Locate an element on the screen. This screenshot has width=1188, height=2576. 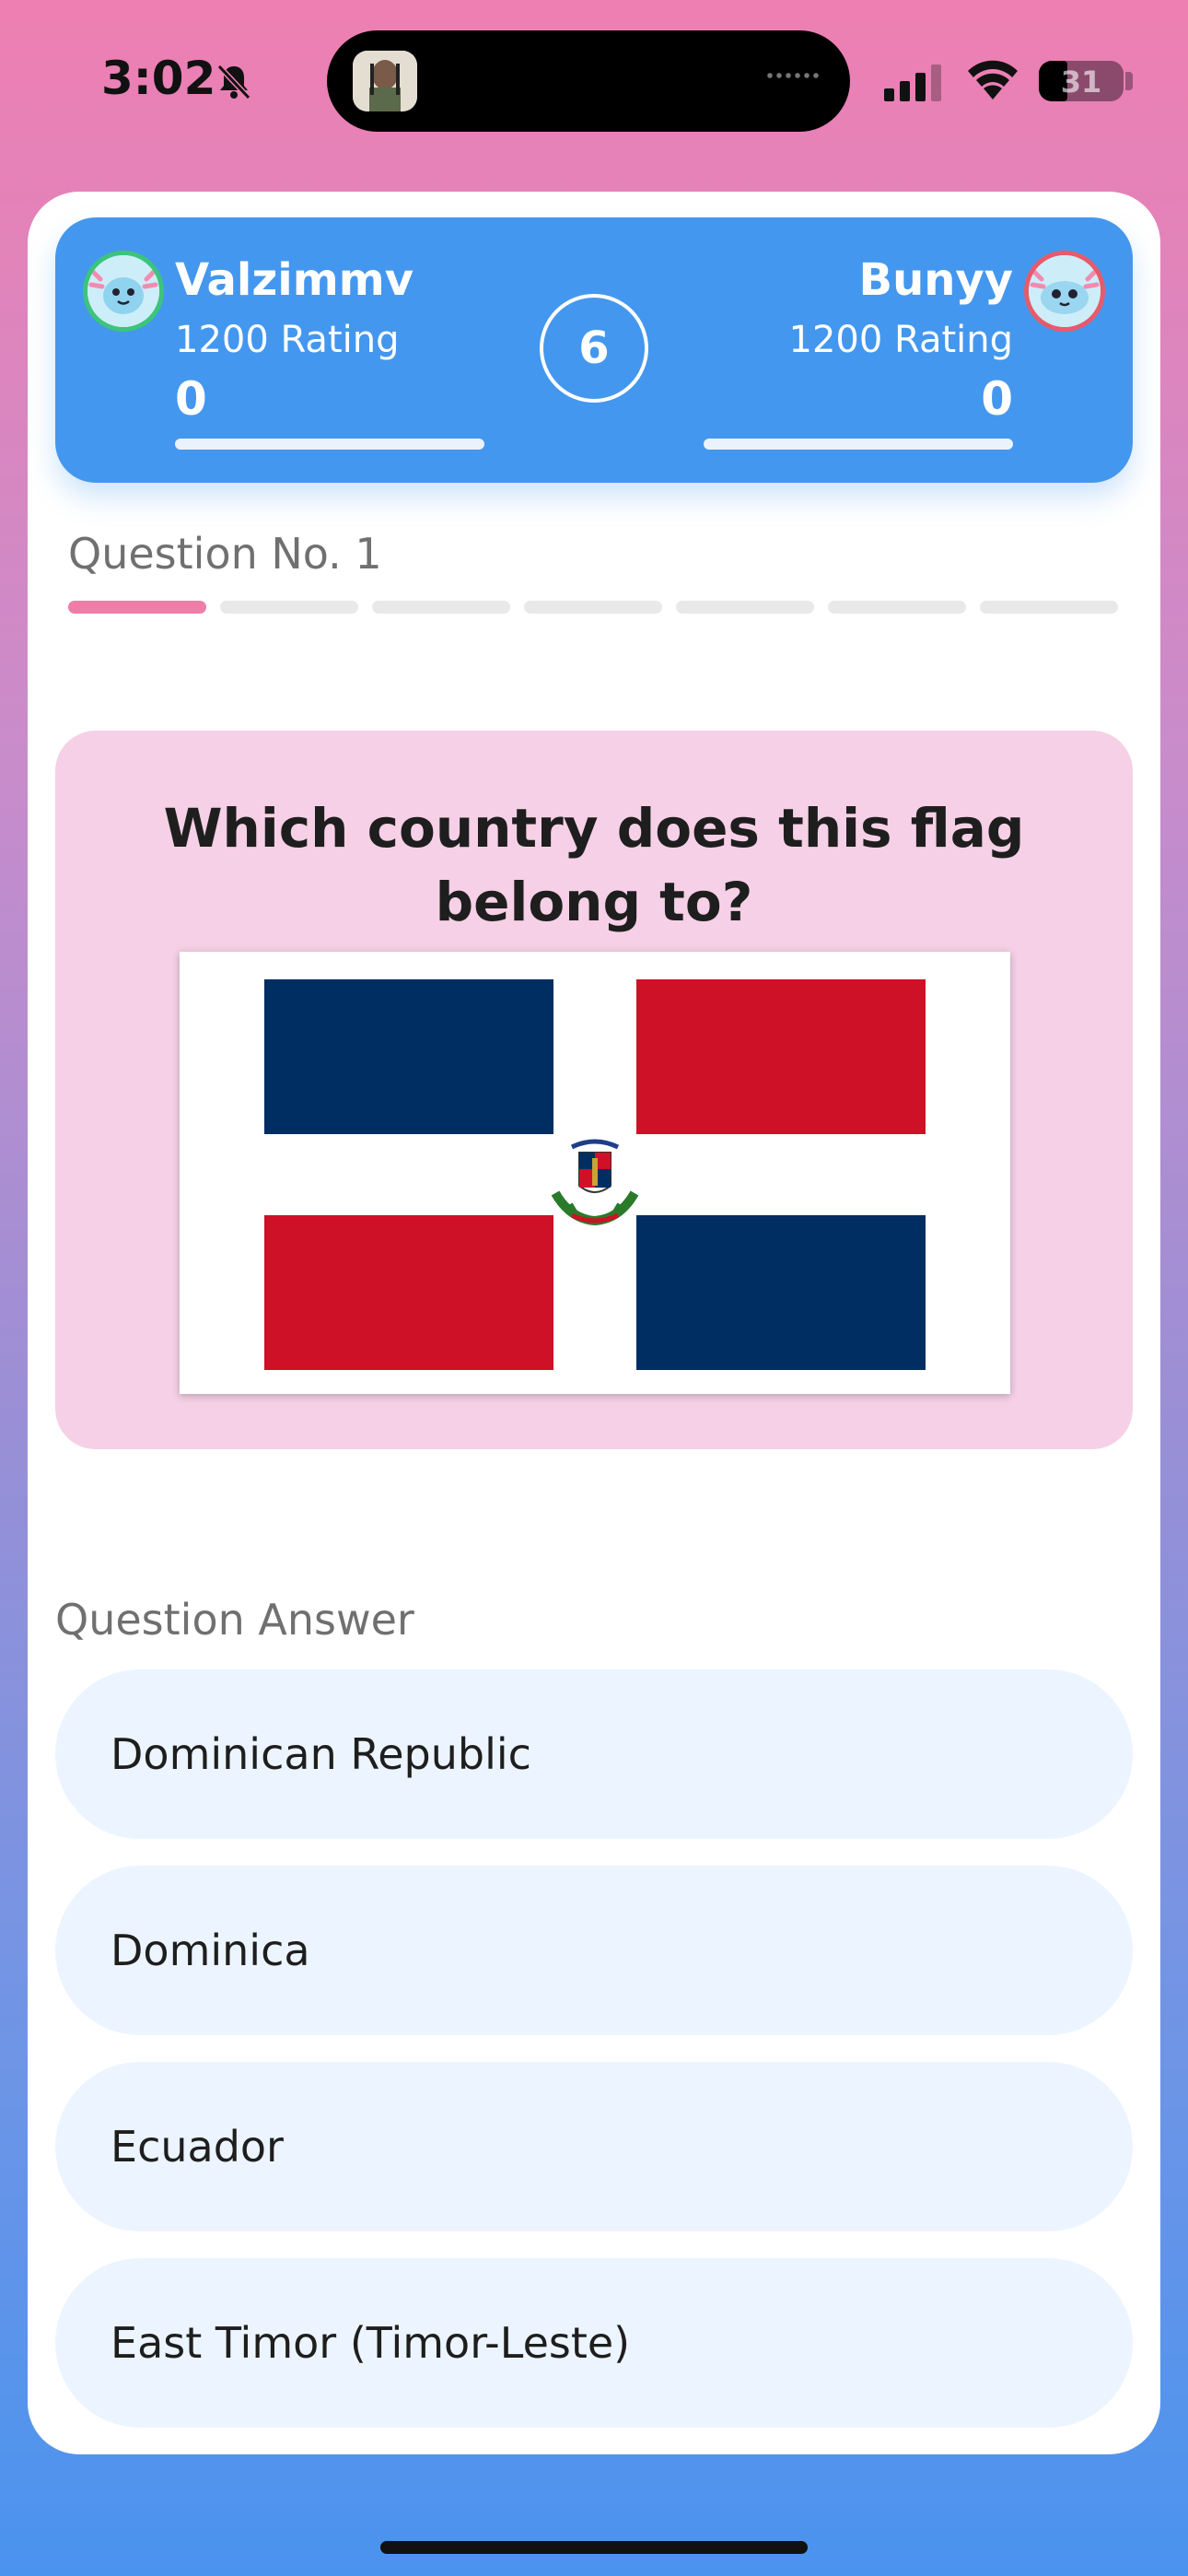
player-left-score-bar is located at coordinates (329, 444).